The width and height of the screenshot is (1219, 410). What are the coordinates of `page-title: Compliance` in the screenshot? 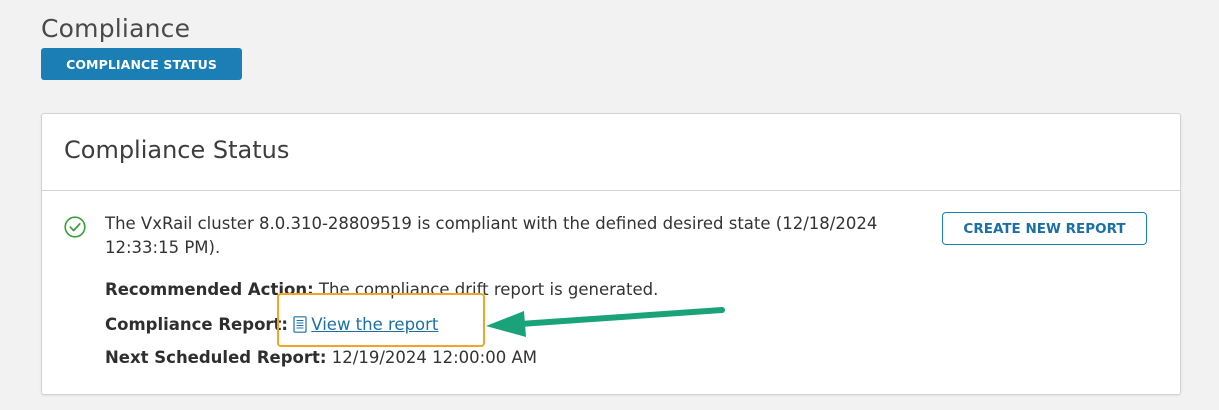 It's located at (116, 28).